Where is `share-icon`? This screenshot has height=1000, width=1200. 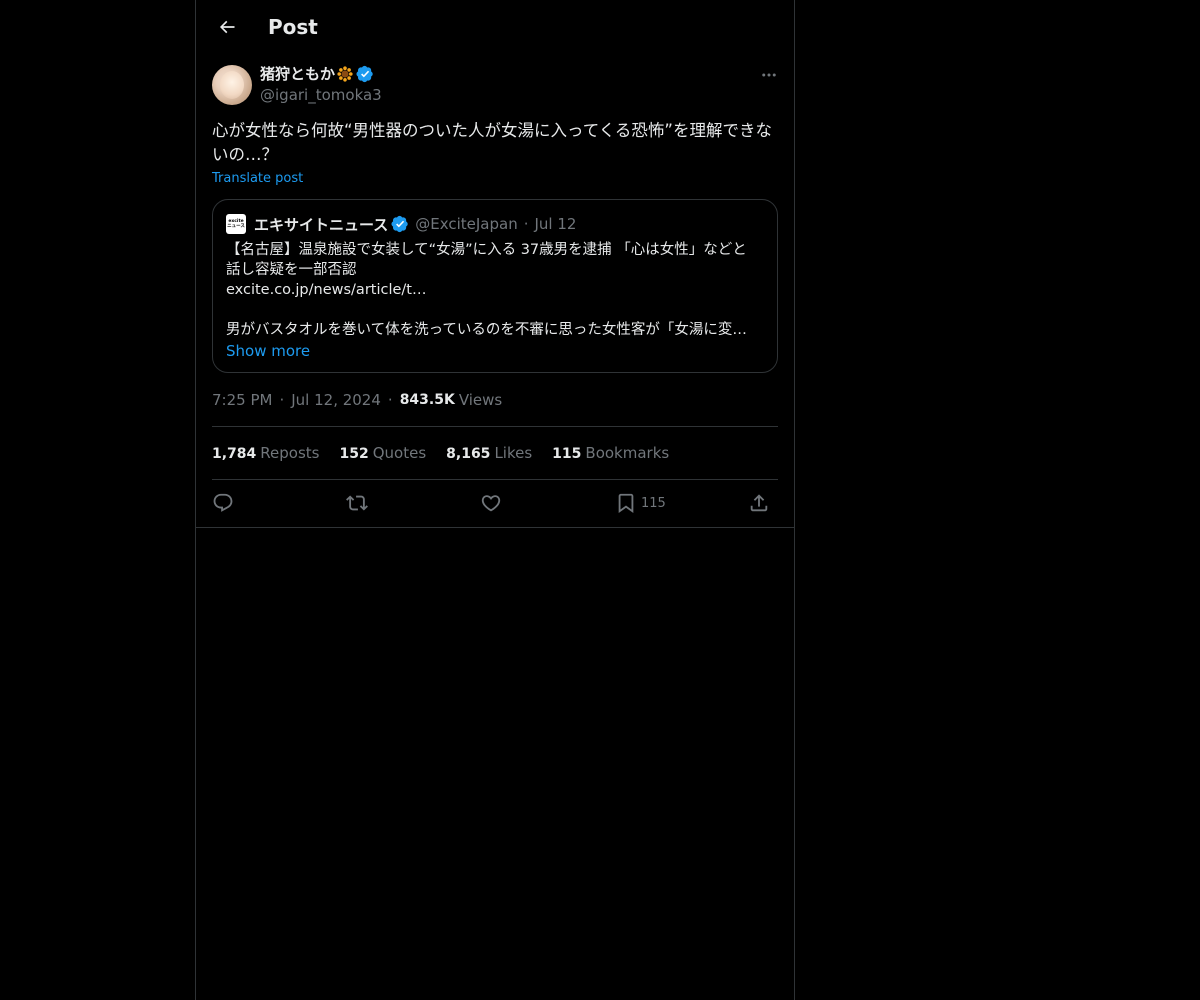 share-icon is located at coordinates (759, 503).